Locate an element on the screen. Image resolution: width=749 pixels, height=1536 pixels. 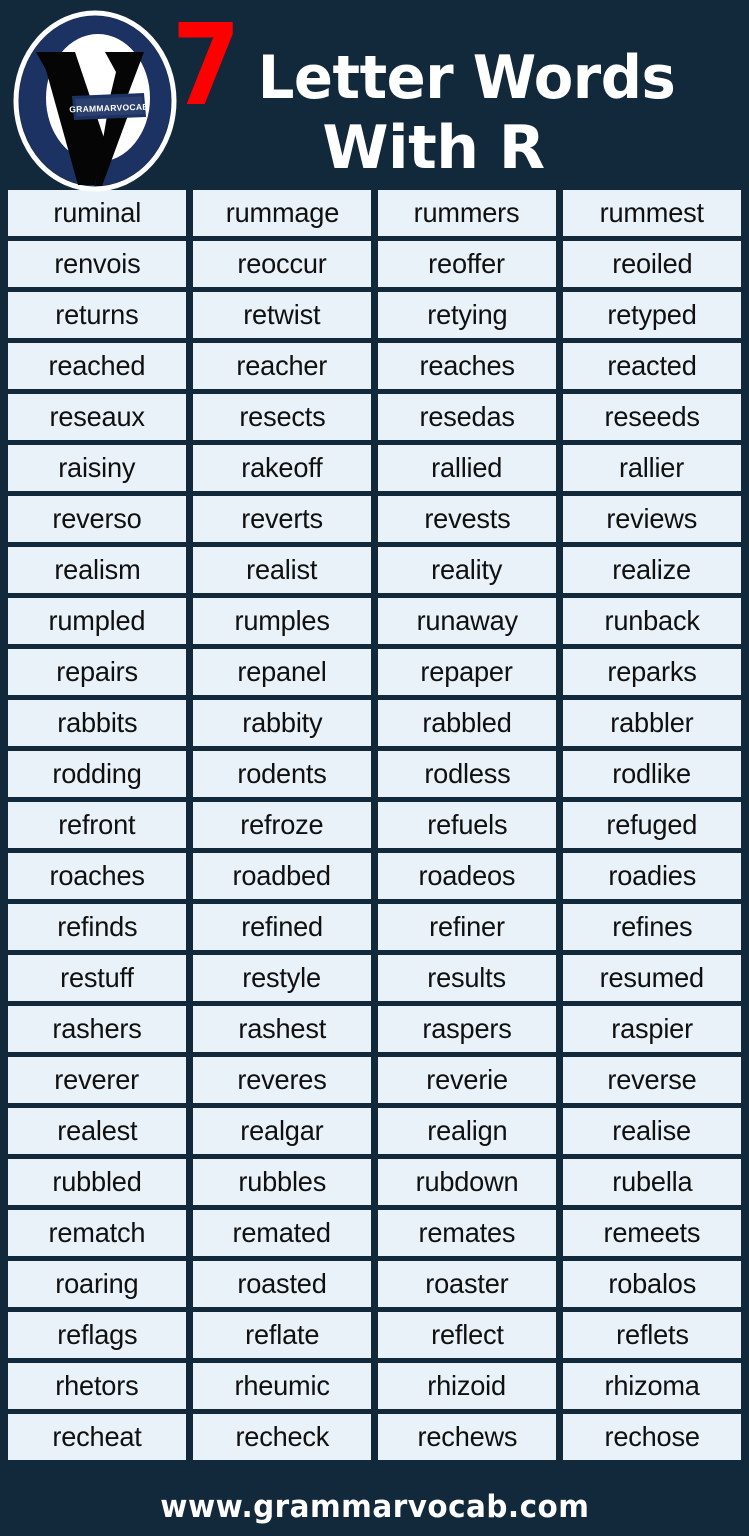
word-cell: runback is located at coordinates (652, 621).